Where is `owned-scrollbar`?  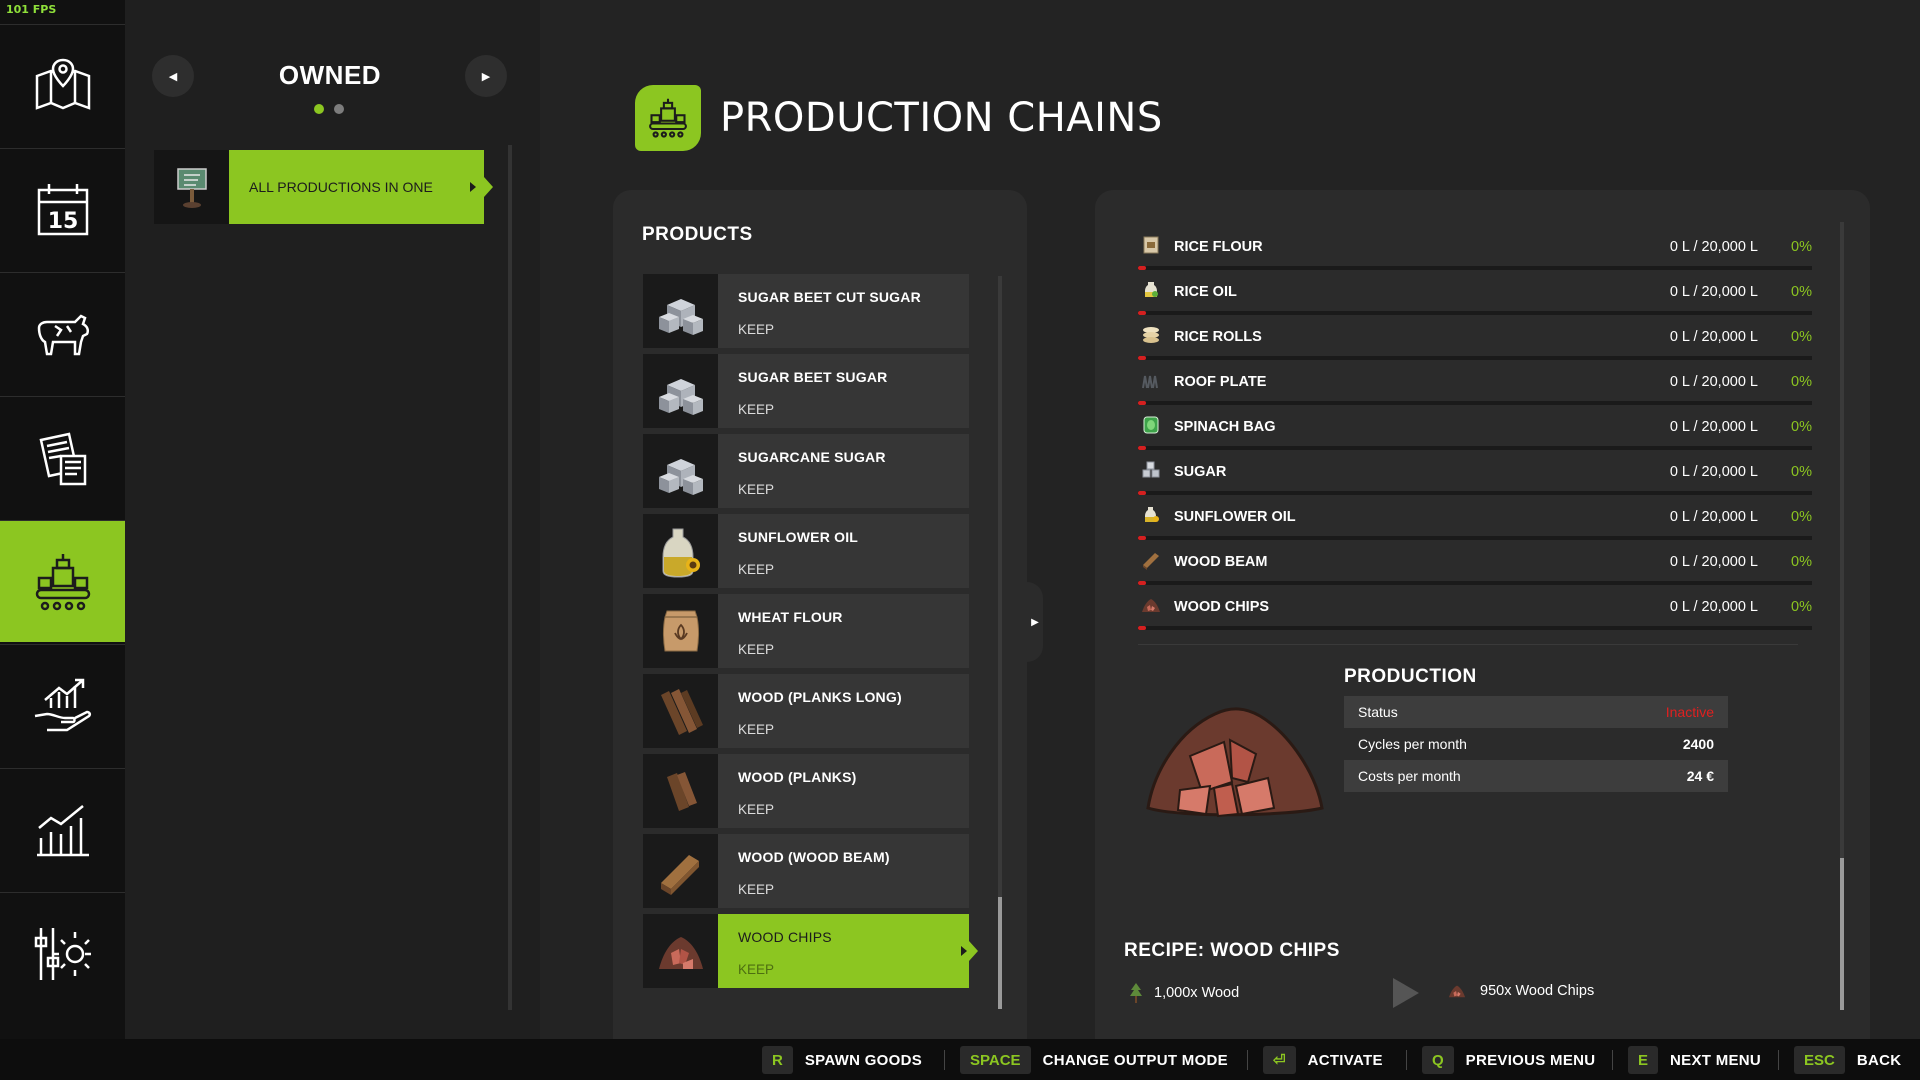 owned-scrollbar is located at coordinates (510, 577).